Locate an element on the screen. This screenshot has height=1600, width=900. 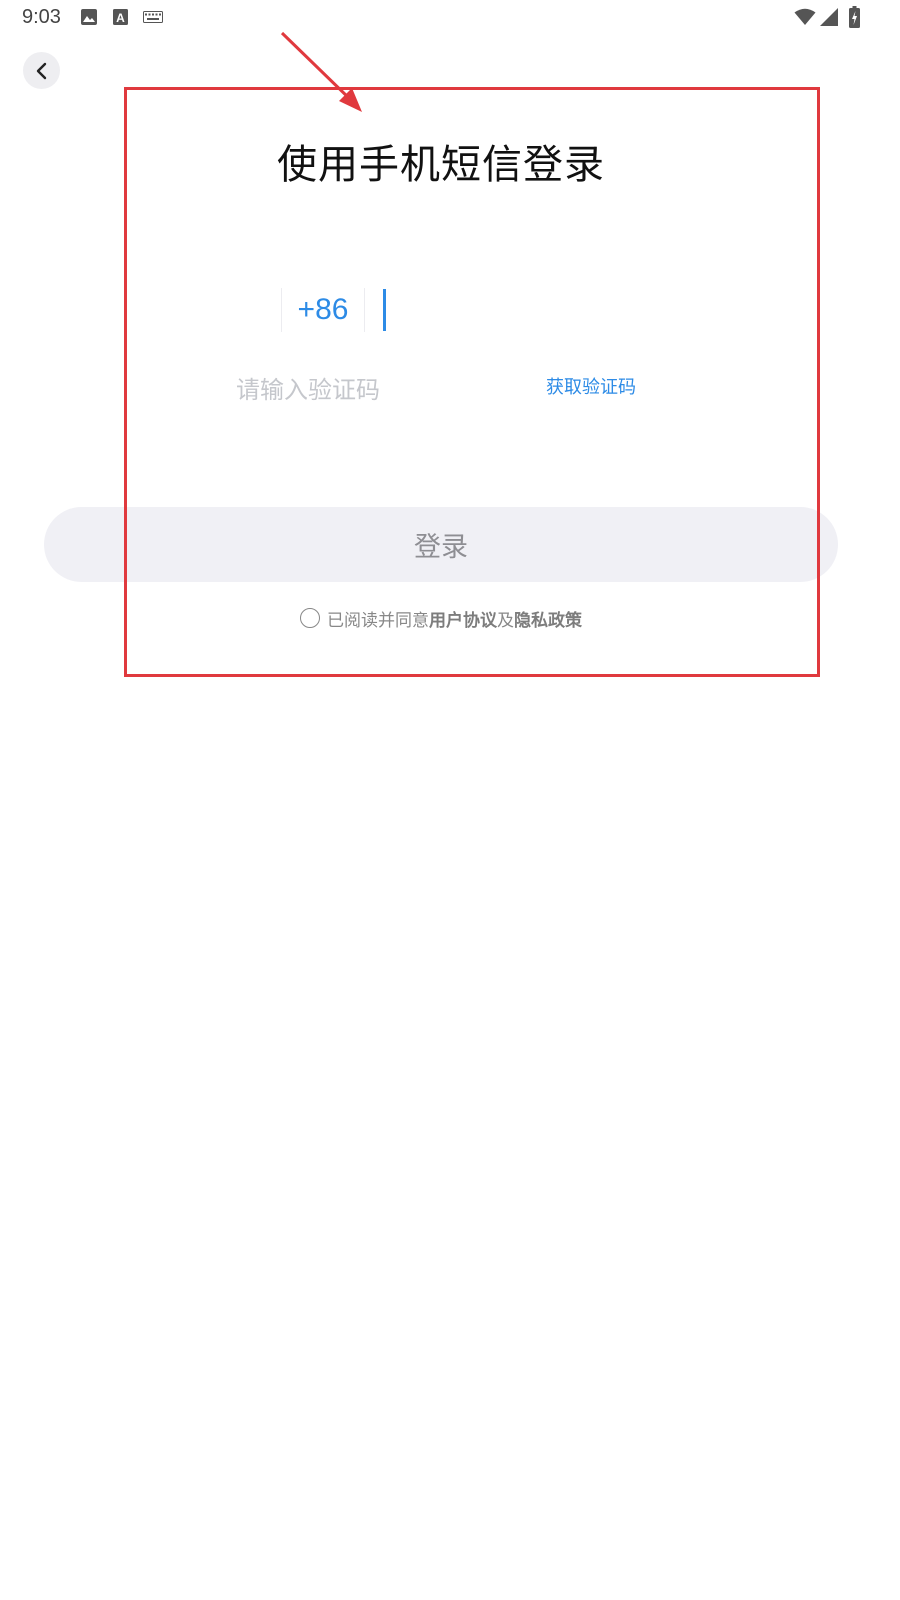
verification-code-input: 请输入验证码 is located at coordinates (376, 390).